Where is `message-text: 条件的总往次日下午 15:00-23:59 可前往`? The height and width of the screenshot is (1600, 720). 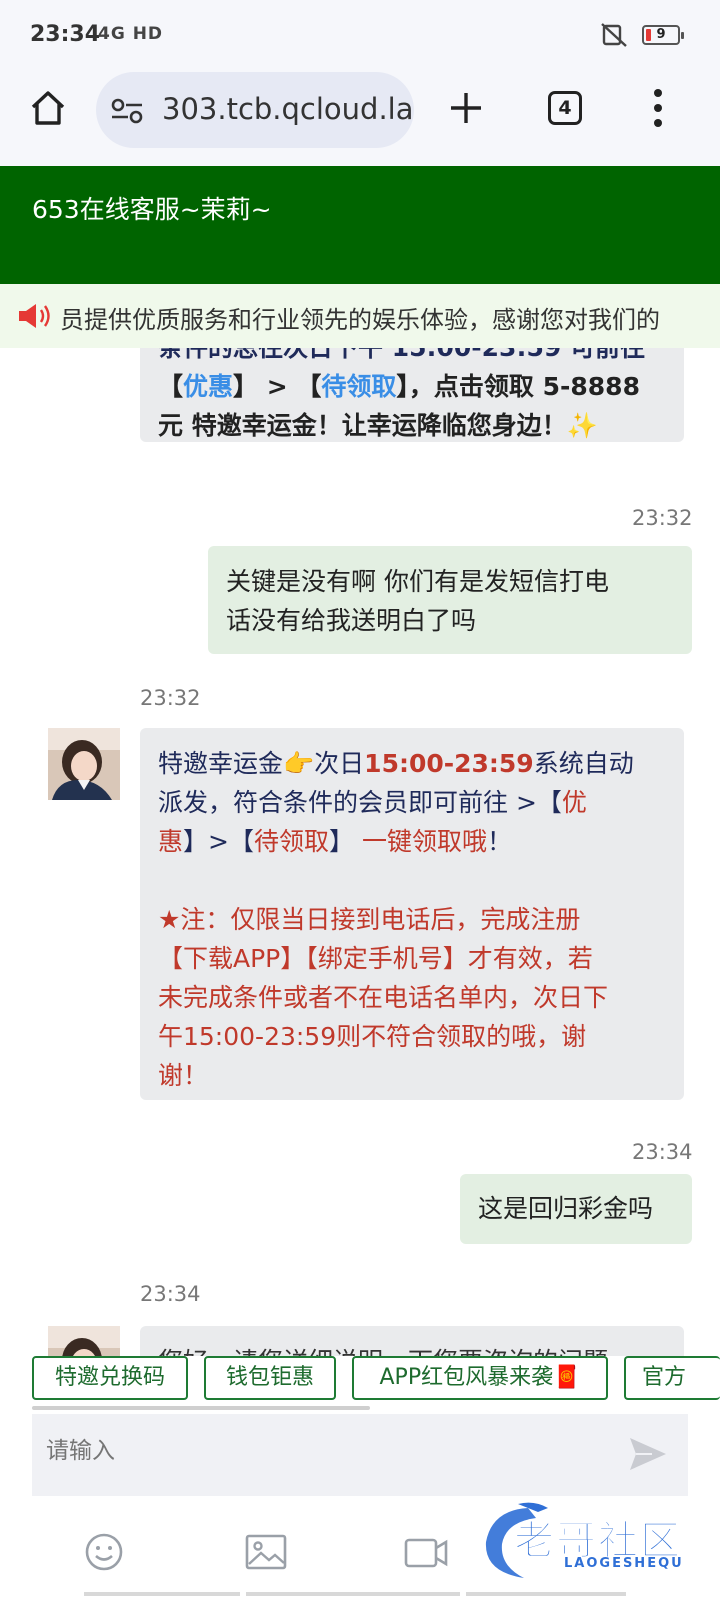 message-text: 条件的总往次日下午 15:00-23:59 可前往 is located at coordinates (401, 355).